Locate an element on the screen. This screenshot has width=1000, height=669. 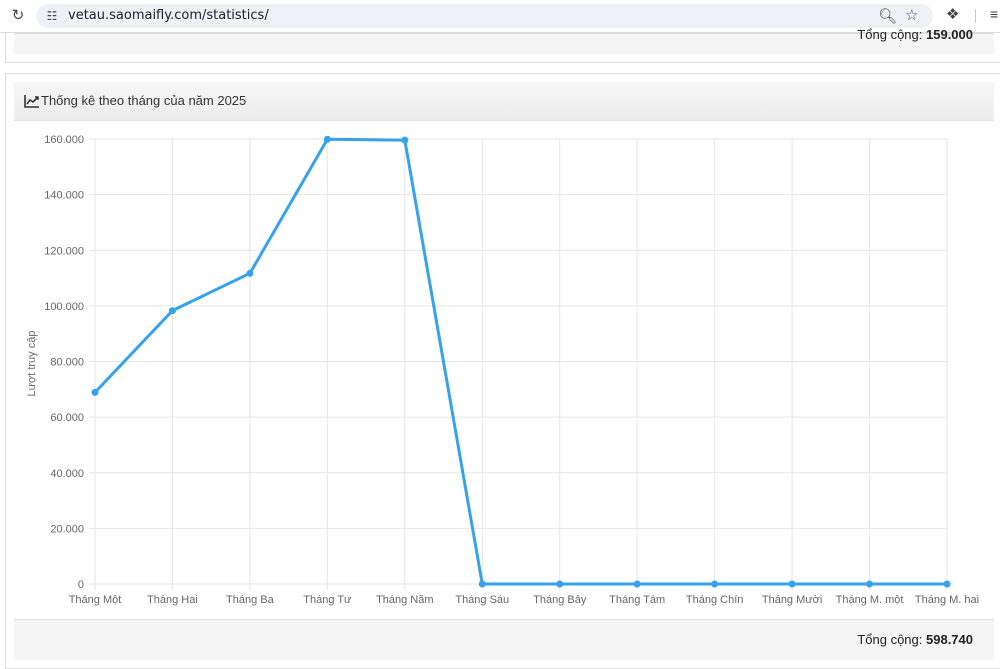
y-tick-label: 80.000 is located at coordinates (67, 363).